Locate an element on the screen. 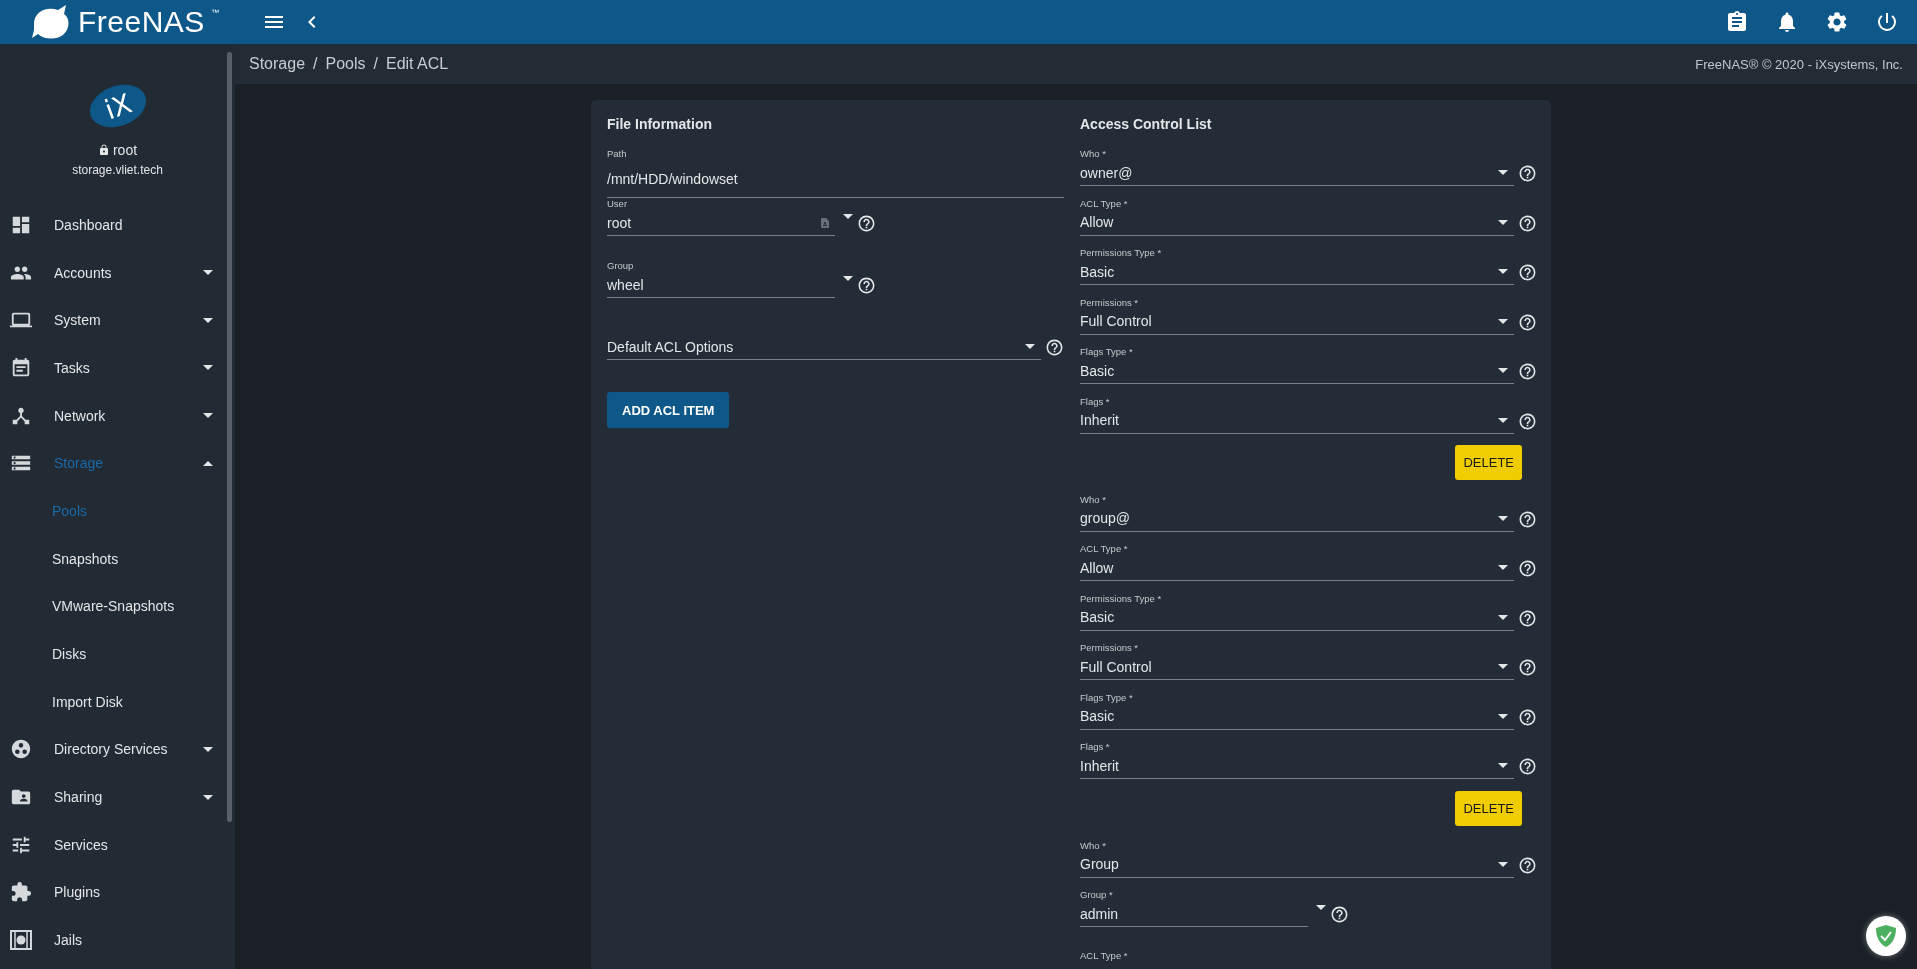 Image resolution: width=1917 pixels, height=969 pixels. field-label: ACL Type * is located at coordinates (1104, 549).